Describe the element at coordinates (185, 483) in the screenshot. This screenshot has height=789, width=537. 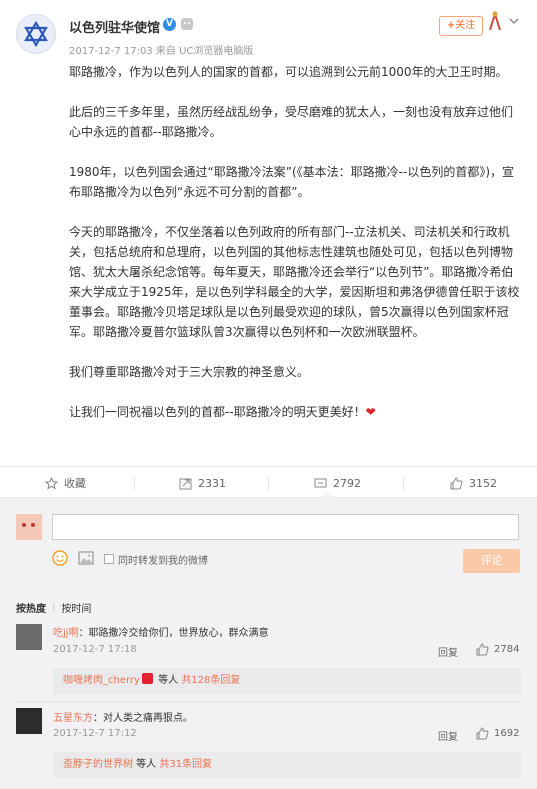
I see `forward-icon` at that location.